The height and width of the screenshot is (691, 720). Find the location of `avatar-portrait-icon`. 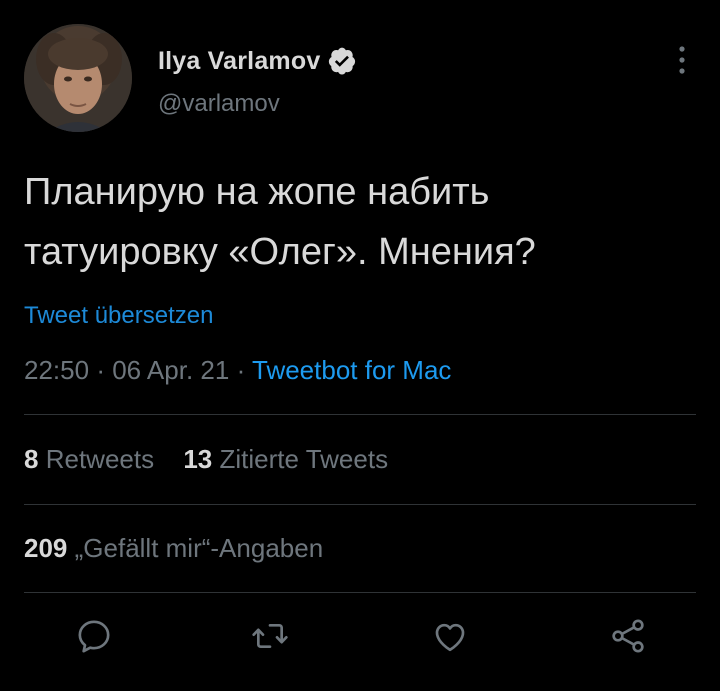

avatar-portrait-icon is located at coordinates (78, 78).